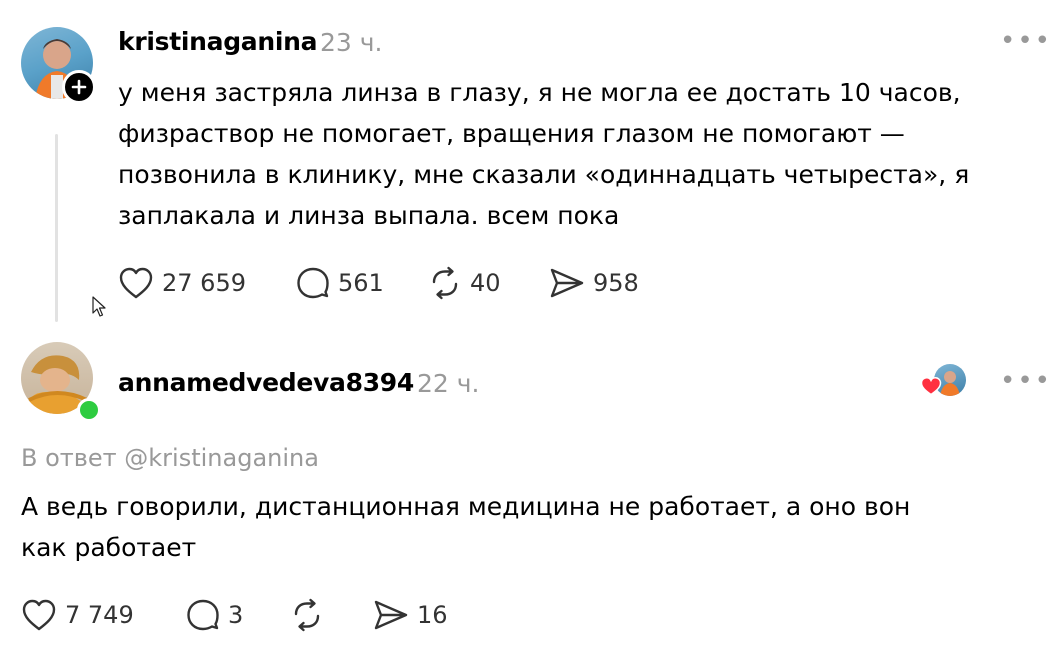 The width and height of the screenshot is (1059, 658). I want to click on reply-share-count: 16, so click(432, 615).